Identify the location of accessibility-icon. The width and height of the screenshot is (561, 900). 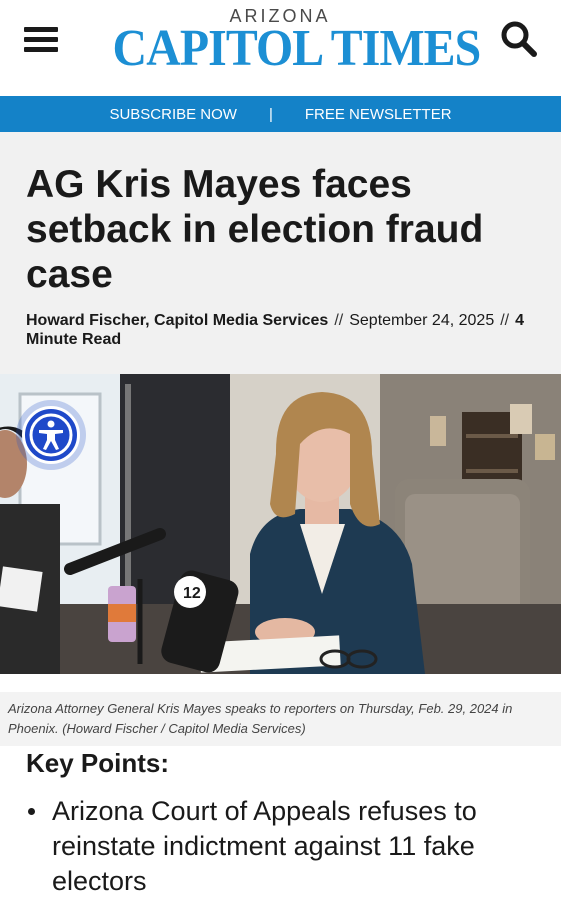
(51, 435).